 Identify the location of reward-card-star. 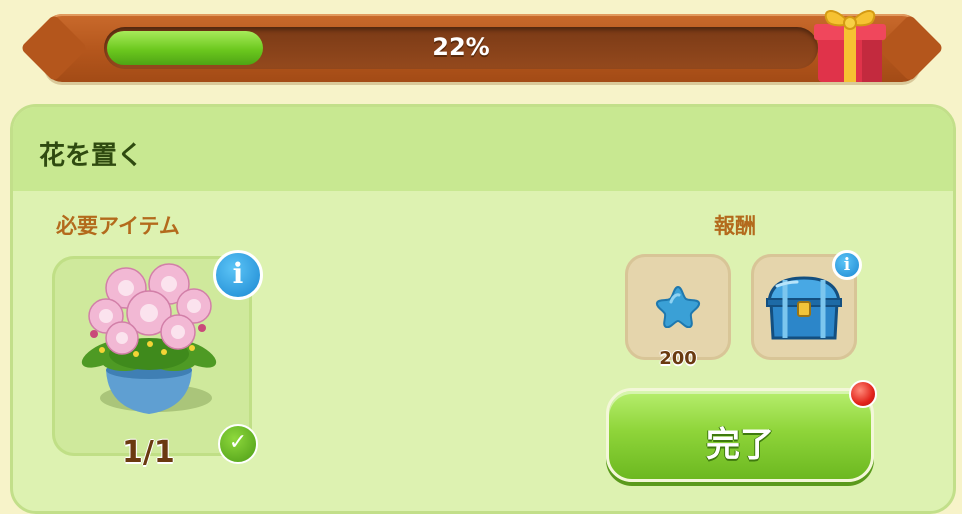
(678, 307).